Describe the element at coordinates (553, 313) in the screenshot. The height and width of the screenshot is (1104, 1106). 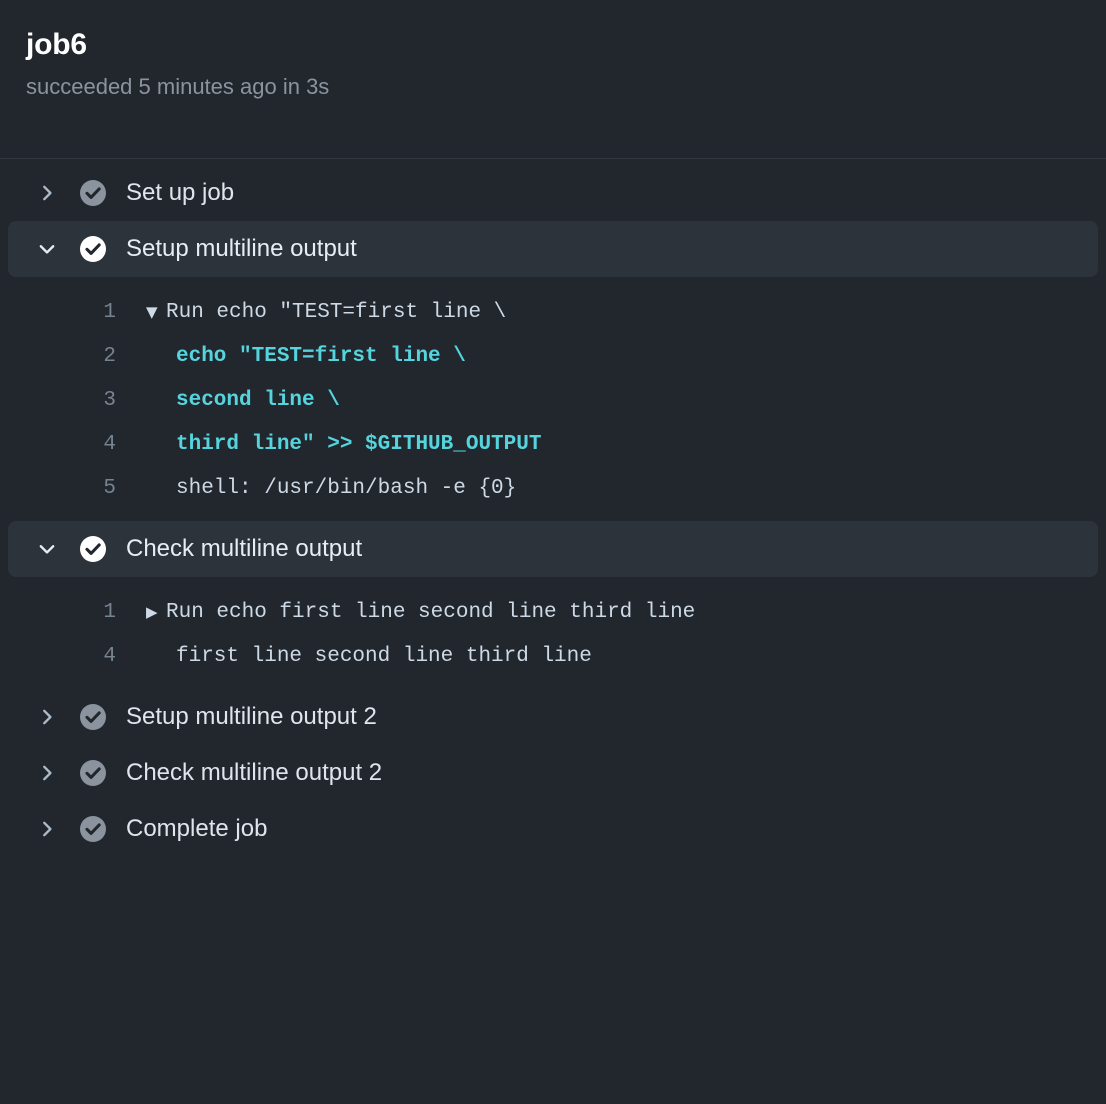
I see `log-line: 1 ▼ Run echo "TEST=first line \` at that location.